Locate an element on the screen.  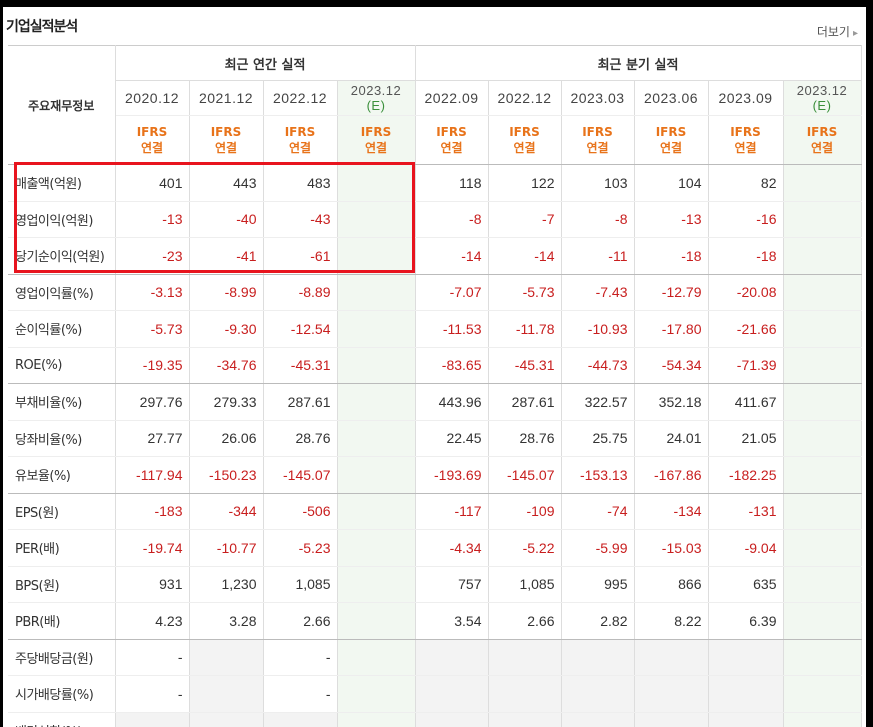
row-label: 영업이익률(%) is located at coordinates (62, 292).